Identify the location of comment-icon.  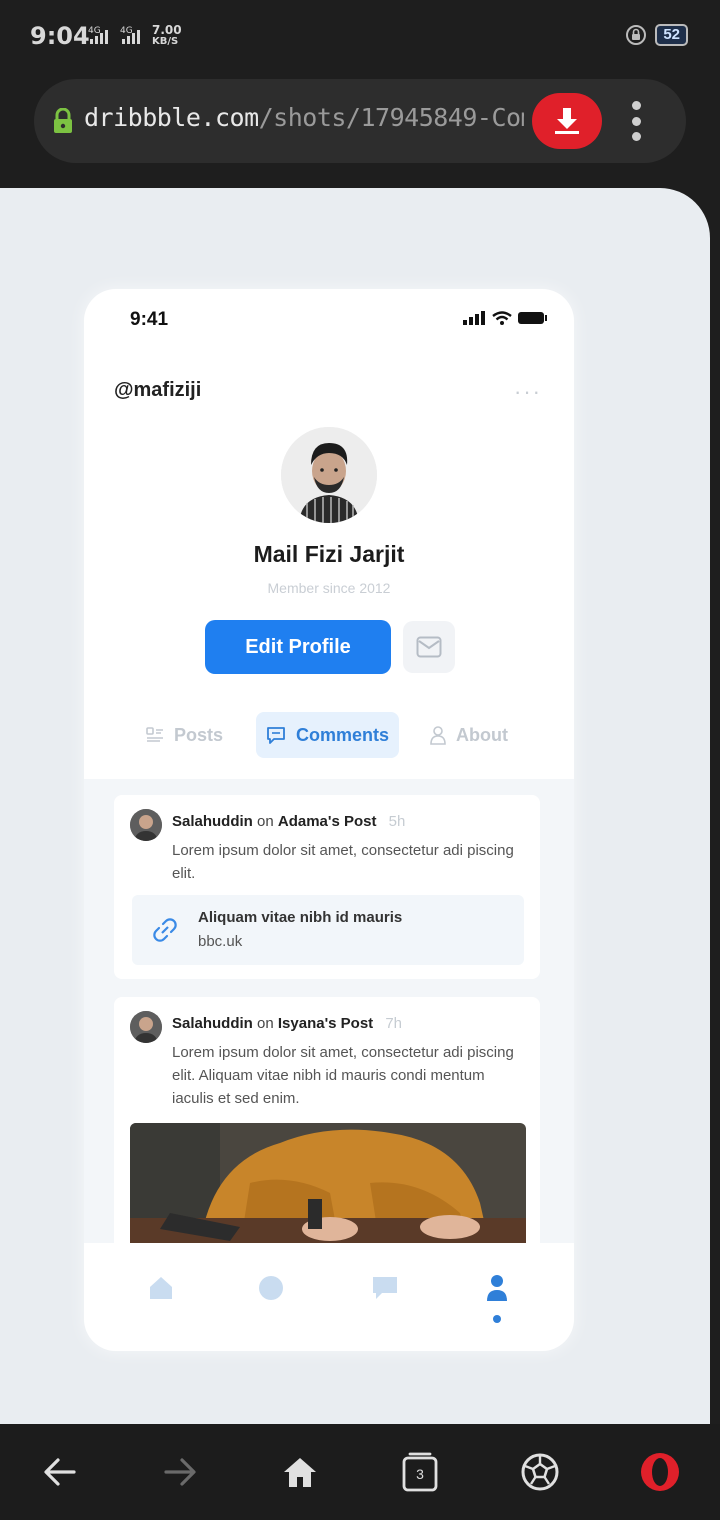
(276, 735).